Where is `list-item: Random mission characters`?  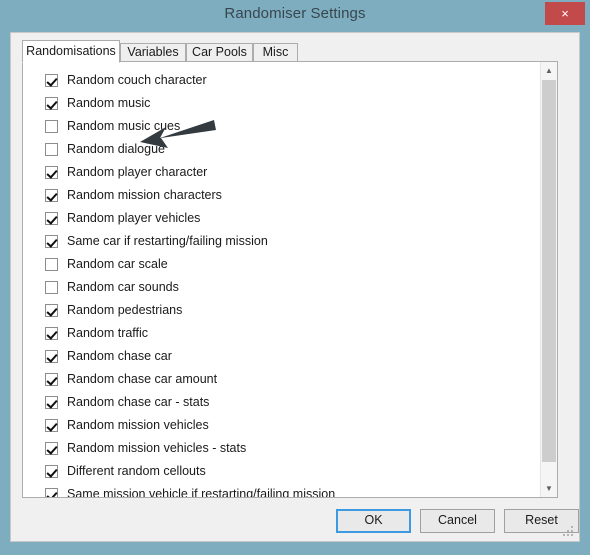 list-item: Random mission characters is located at coordinates (133, 195).